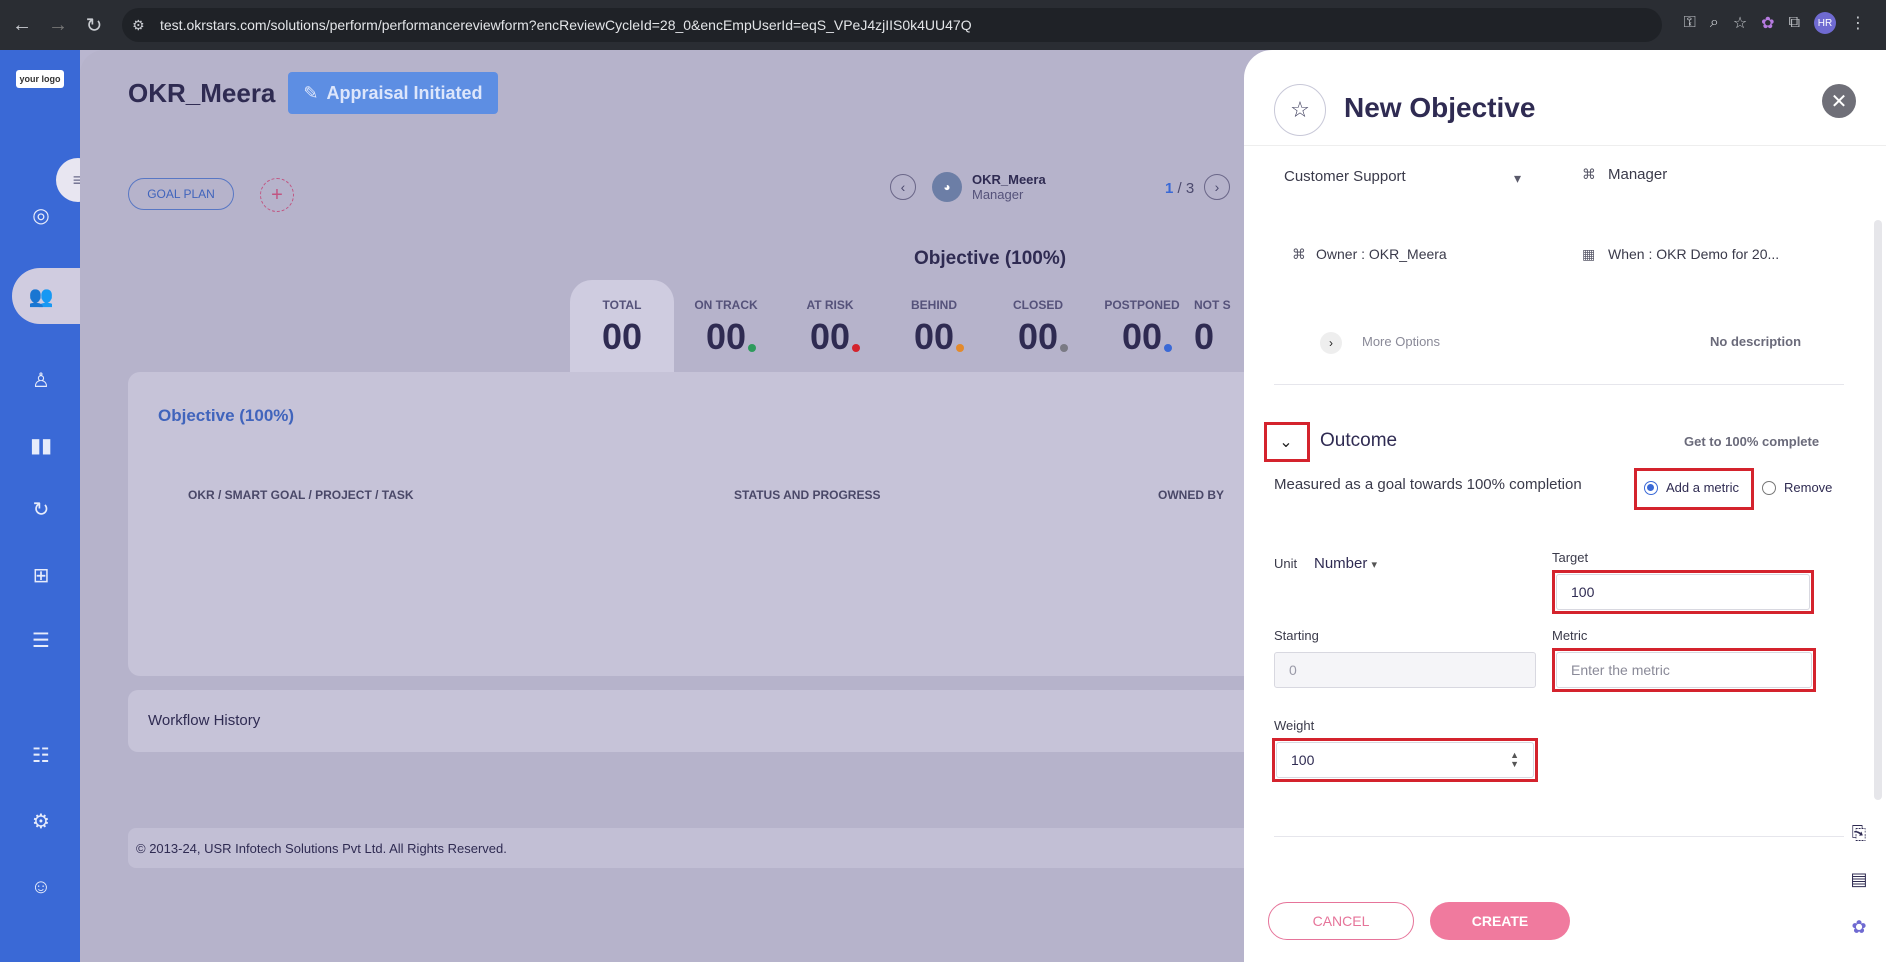 This screenshot has height=962, width=1886. I want to click on add-metric-label: Add a metric, so click(1702, 487).